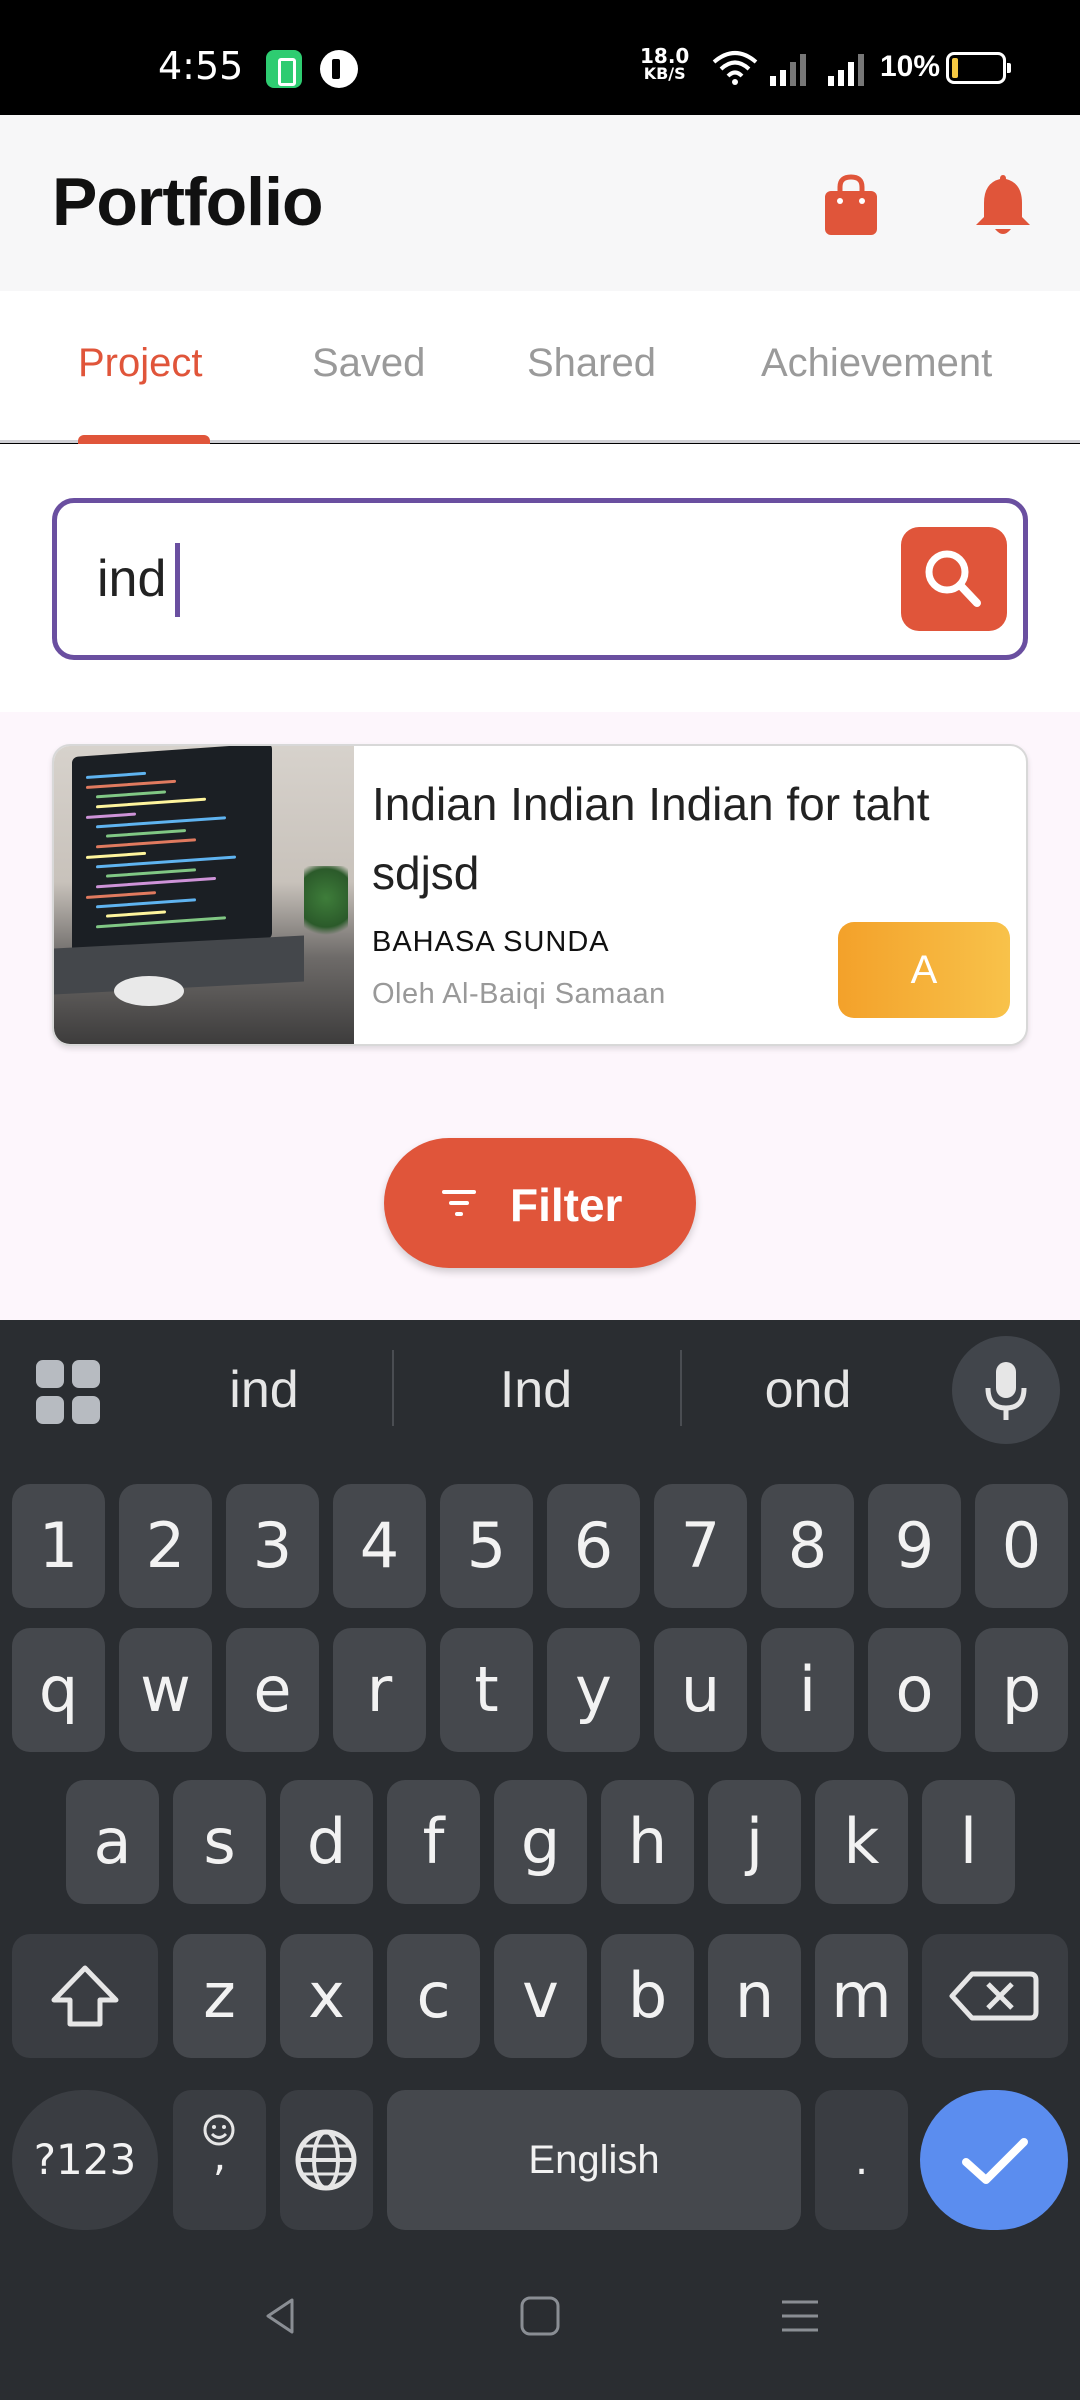  I want to click on key-u: u, so click(700, 1690).